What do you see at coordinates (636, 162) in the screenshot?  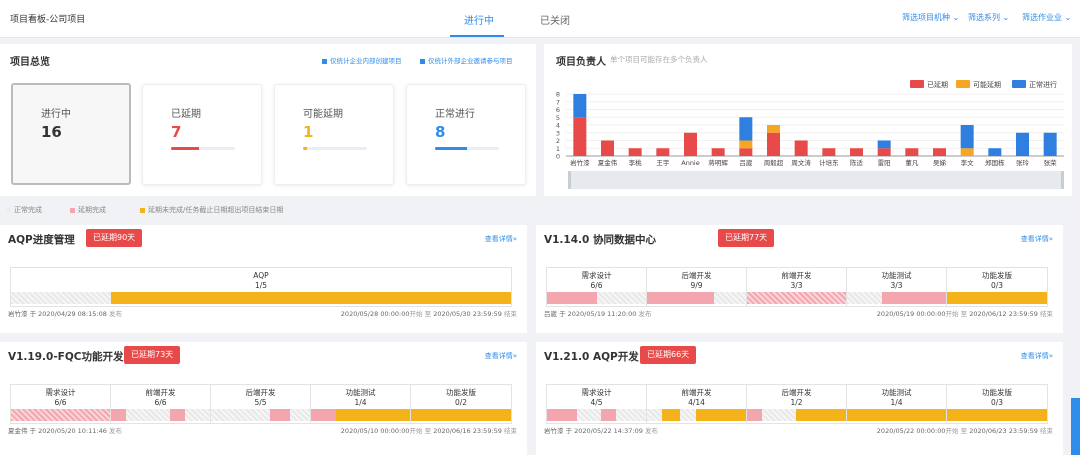 I see `x-tick-label: 李桃` at bounding box center [636, 162].